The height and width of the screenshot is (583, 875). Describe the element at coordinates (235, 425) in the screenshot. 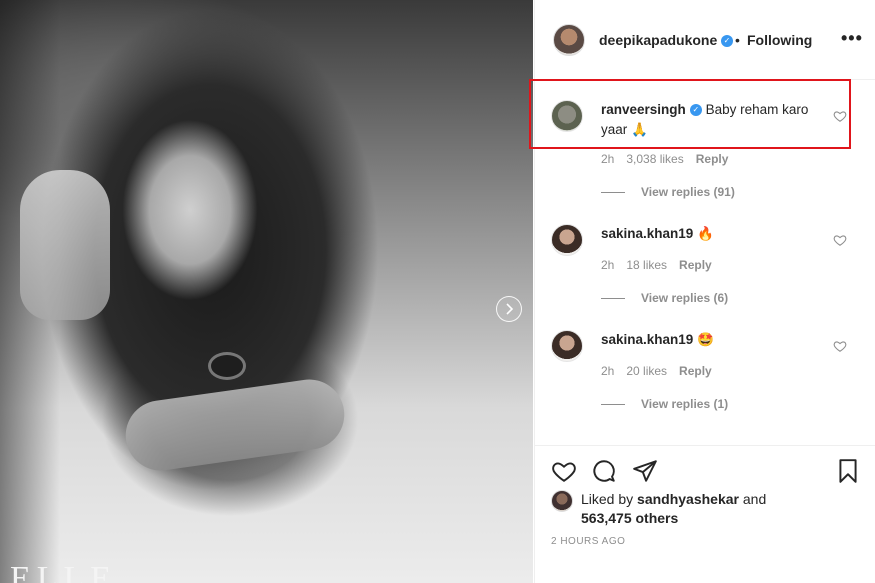

I see `image-arm-shape` at that location.